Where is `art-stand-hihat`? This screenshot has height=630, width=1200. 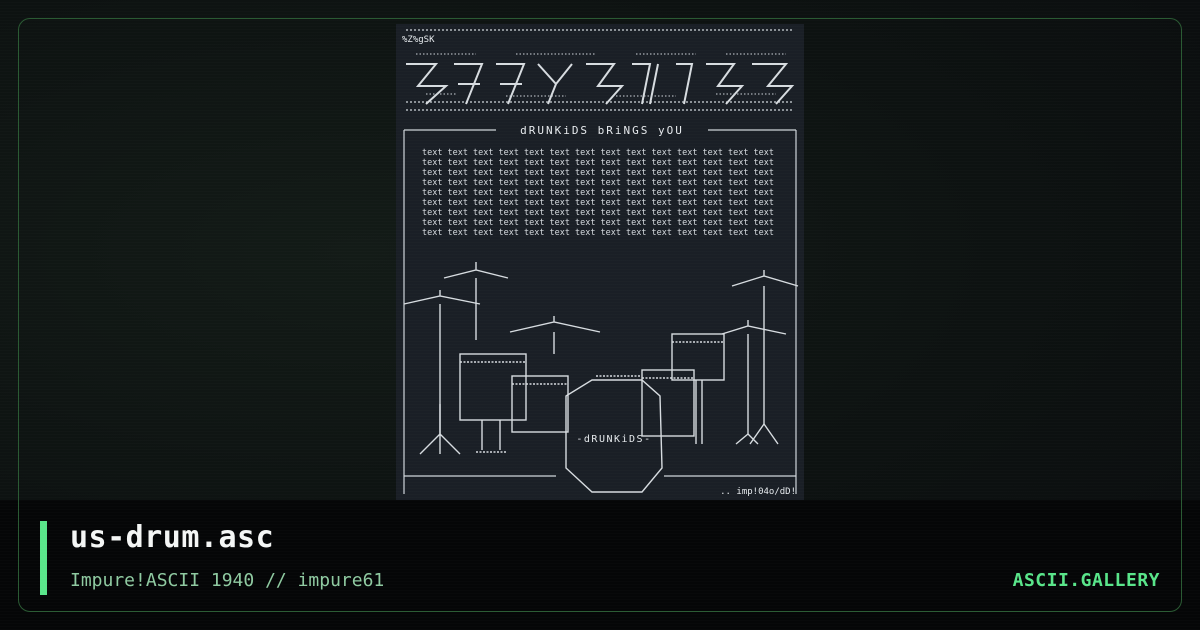 art-stand-hihat is located at coordinates (440, 429).